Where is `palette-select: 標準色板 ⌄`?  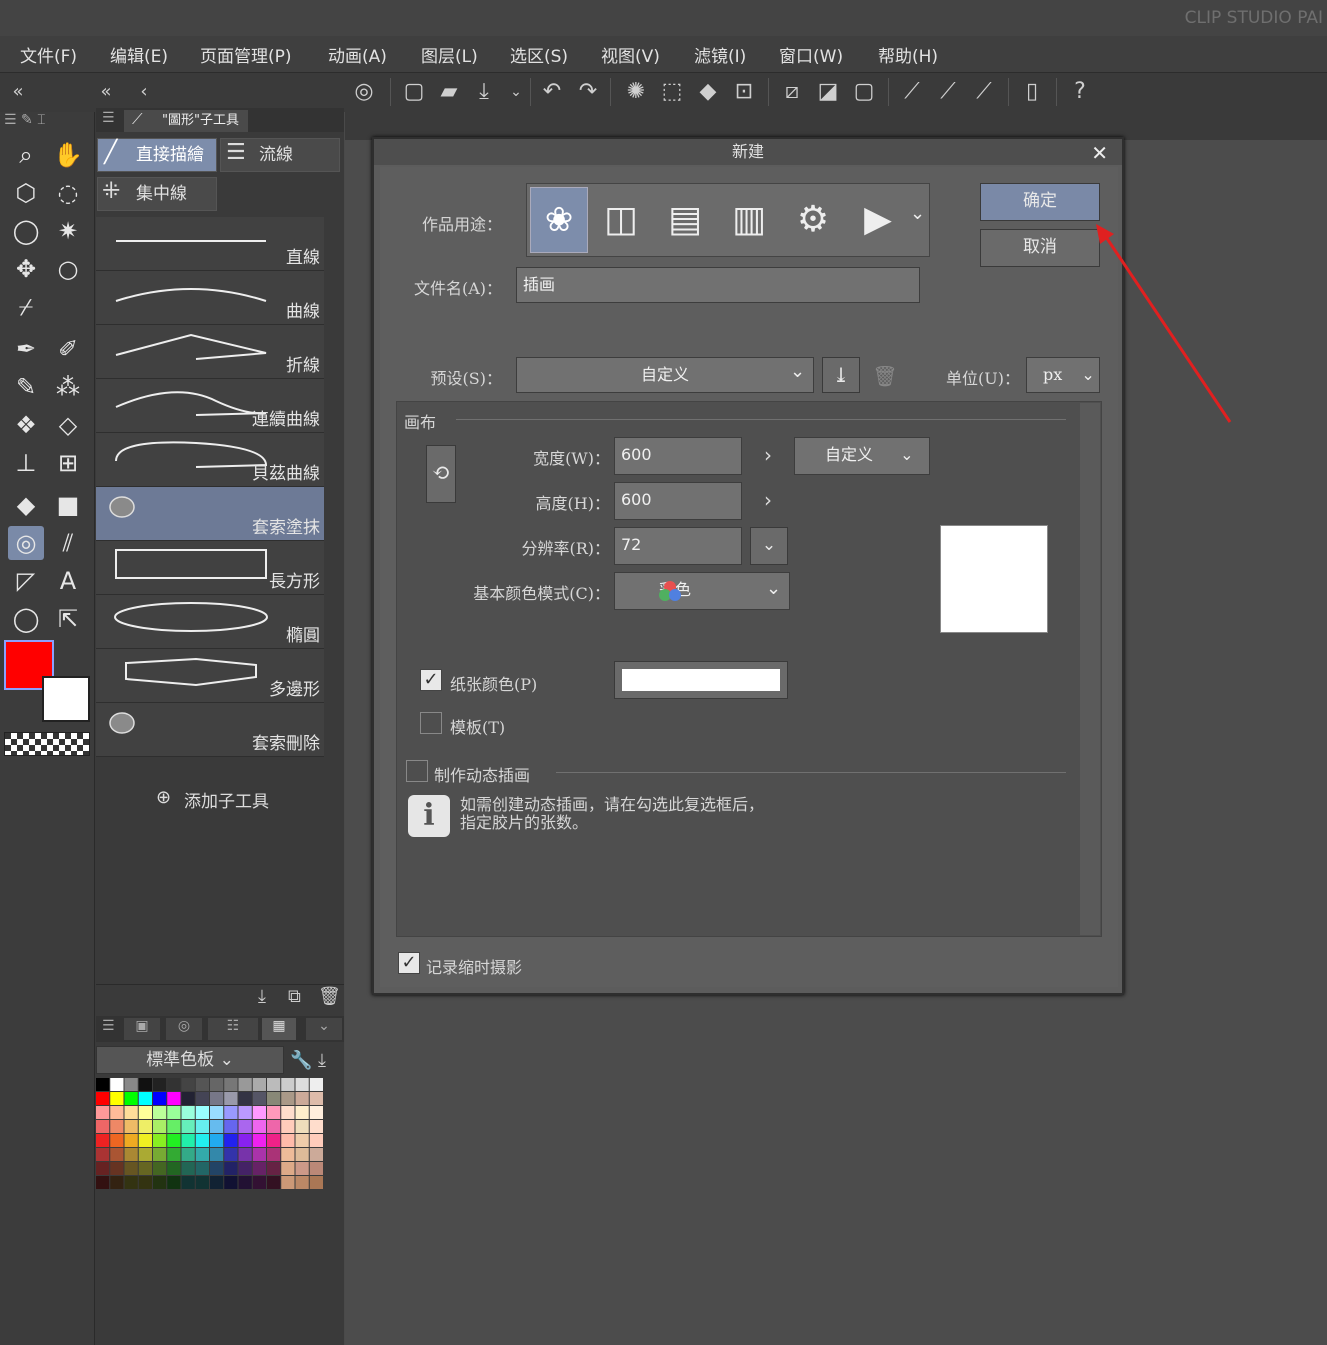
palette-select: 標準色板 ⌄ is located at coordinates (190, 1060).